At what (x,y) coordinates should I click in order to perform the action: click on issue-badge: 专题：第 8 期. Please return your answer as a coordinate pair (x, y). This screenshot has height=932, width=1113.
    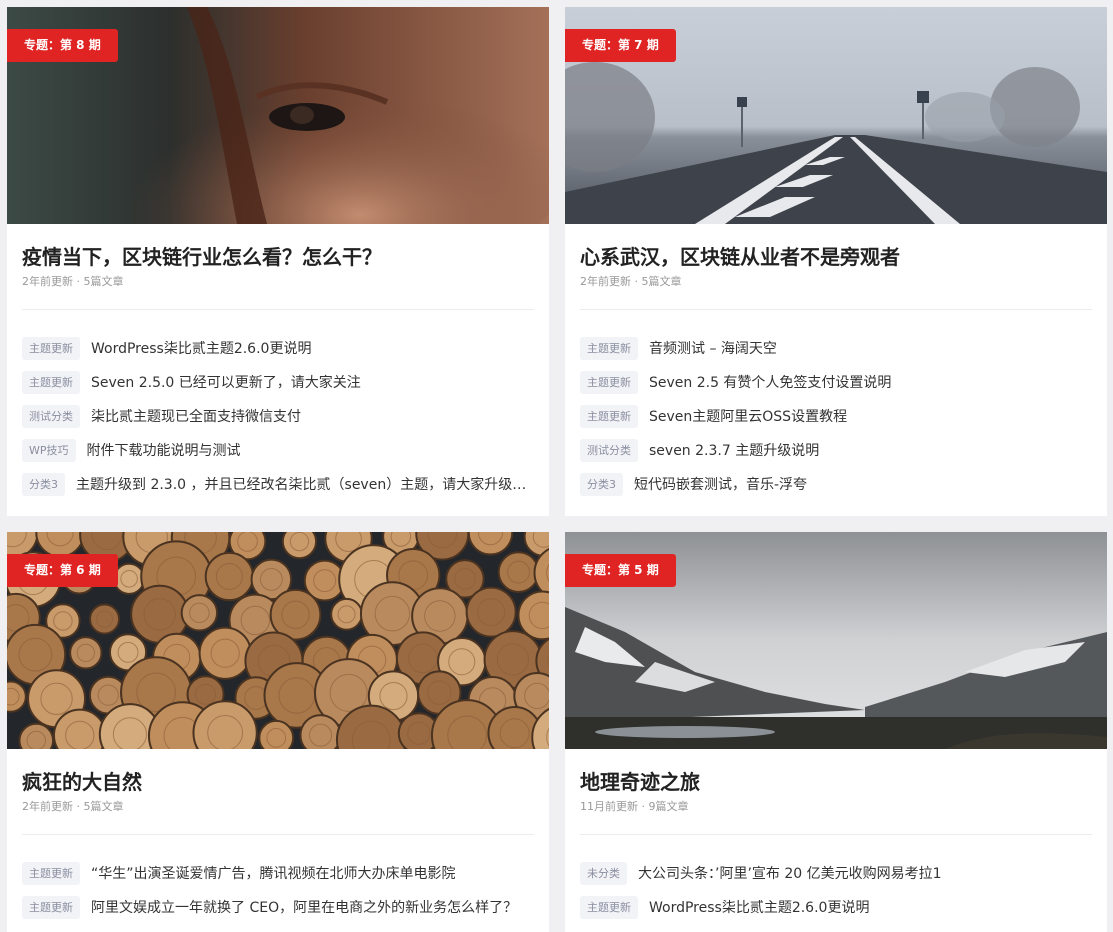
    Looking at the image, I should click on (62, 45).